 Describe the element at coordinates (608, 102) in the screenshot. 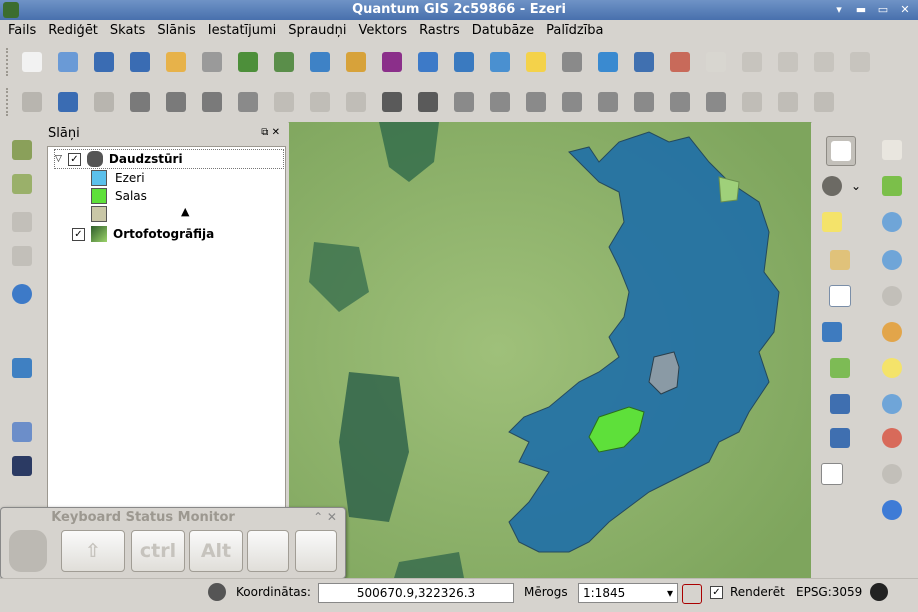

I see `delete-part-icon` at that location.